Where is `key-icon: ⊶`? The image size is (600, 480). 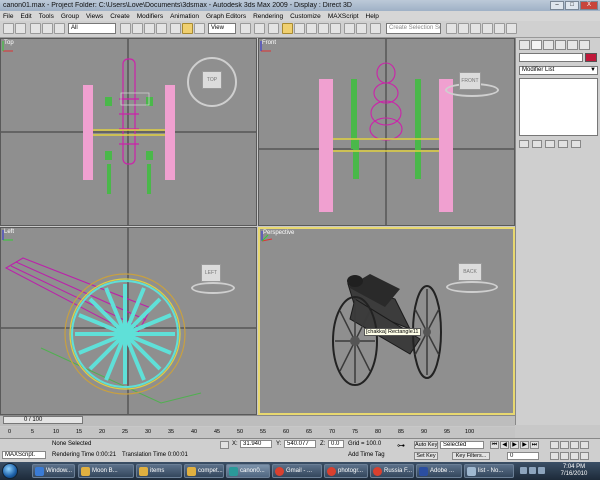
key-icon: ⊶ is located at coordinates (401, 445).